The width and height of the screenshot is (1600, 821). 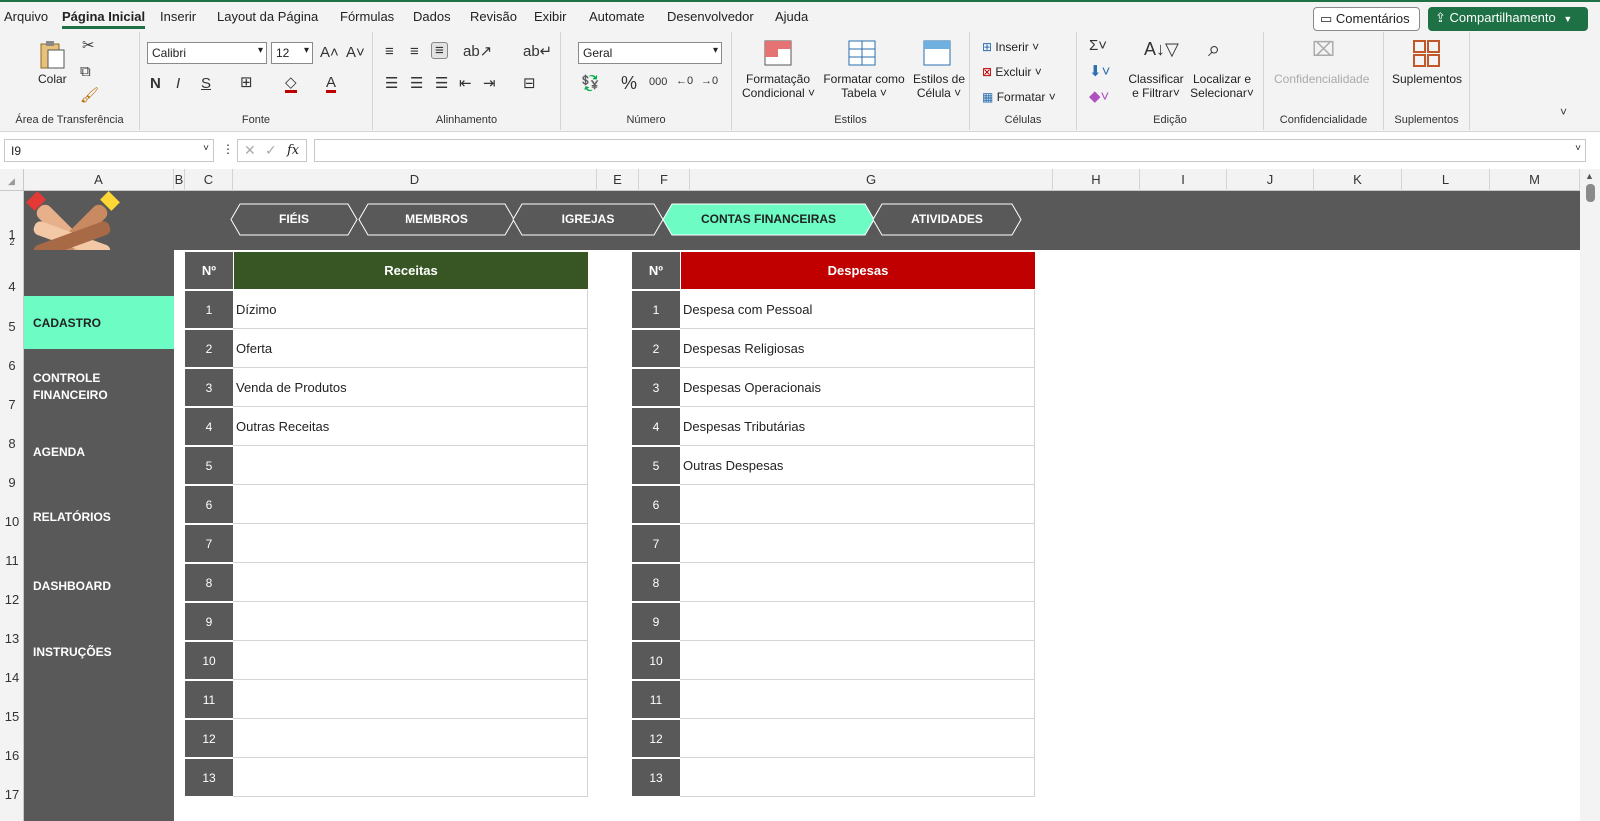 What do you see at coordinates (367, 16) in the screenshot?
I see `menu-formulas: Fórmulas` at bounding box center [367, 16].